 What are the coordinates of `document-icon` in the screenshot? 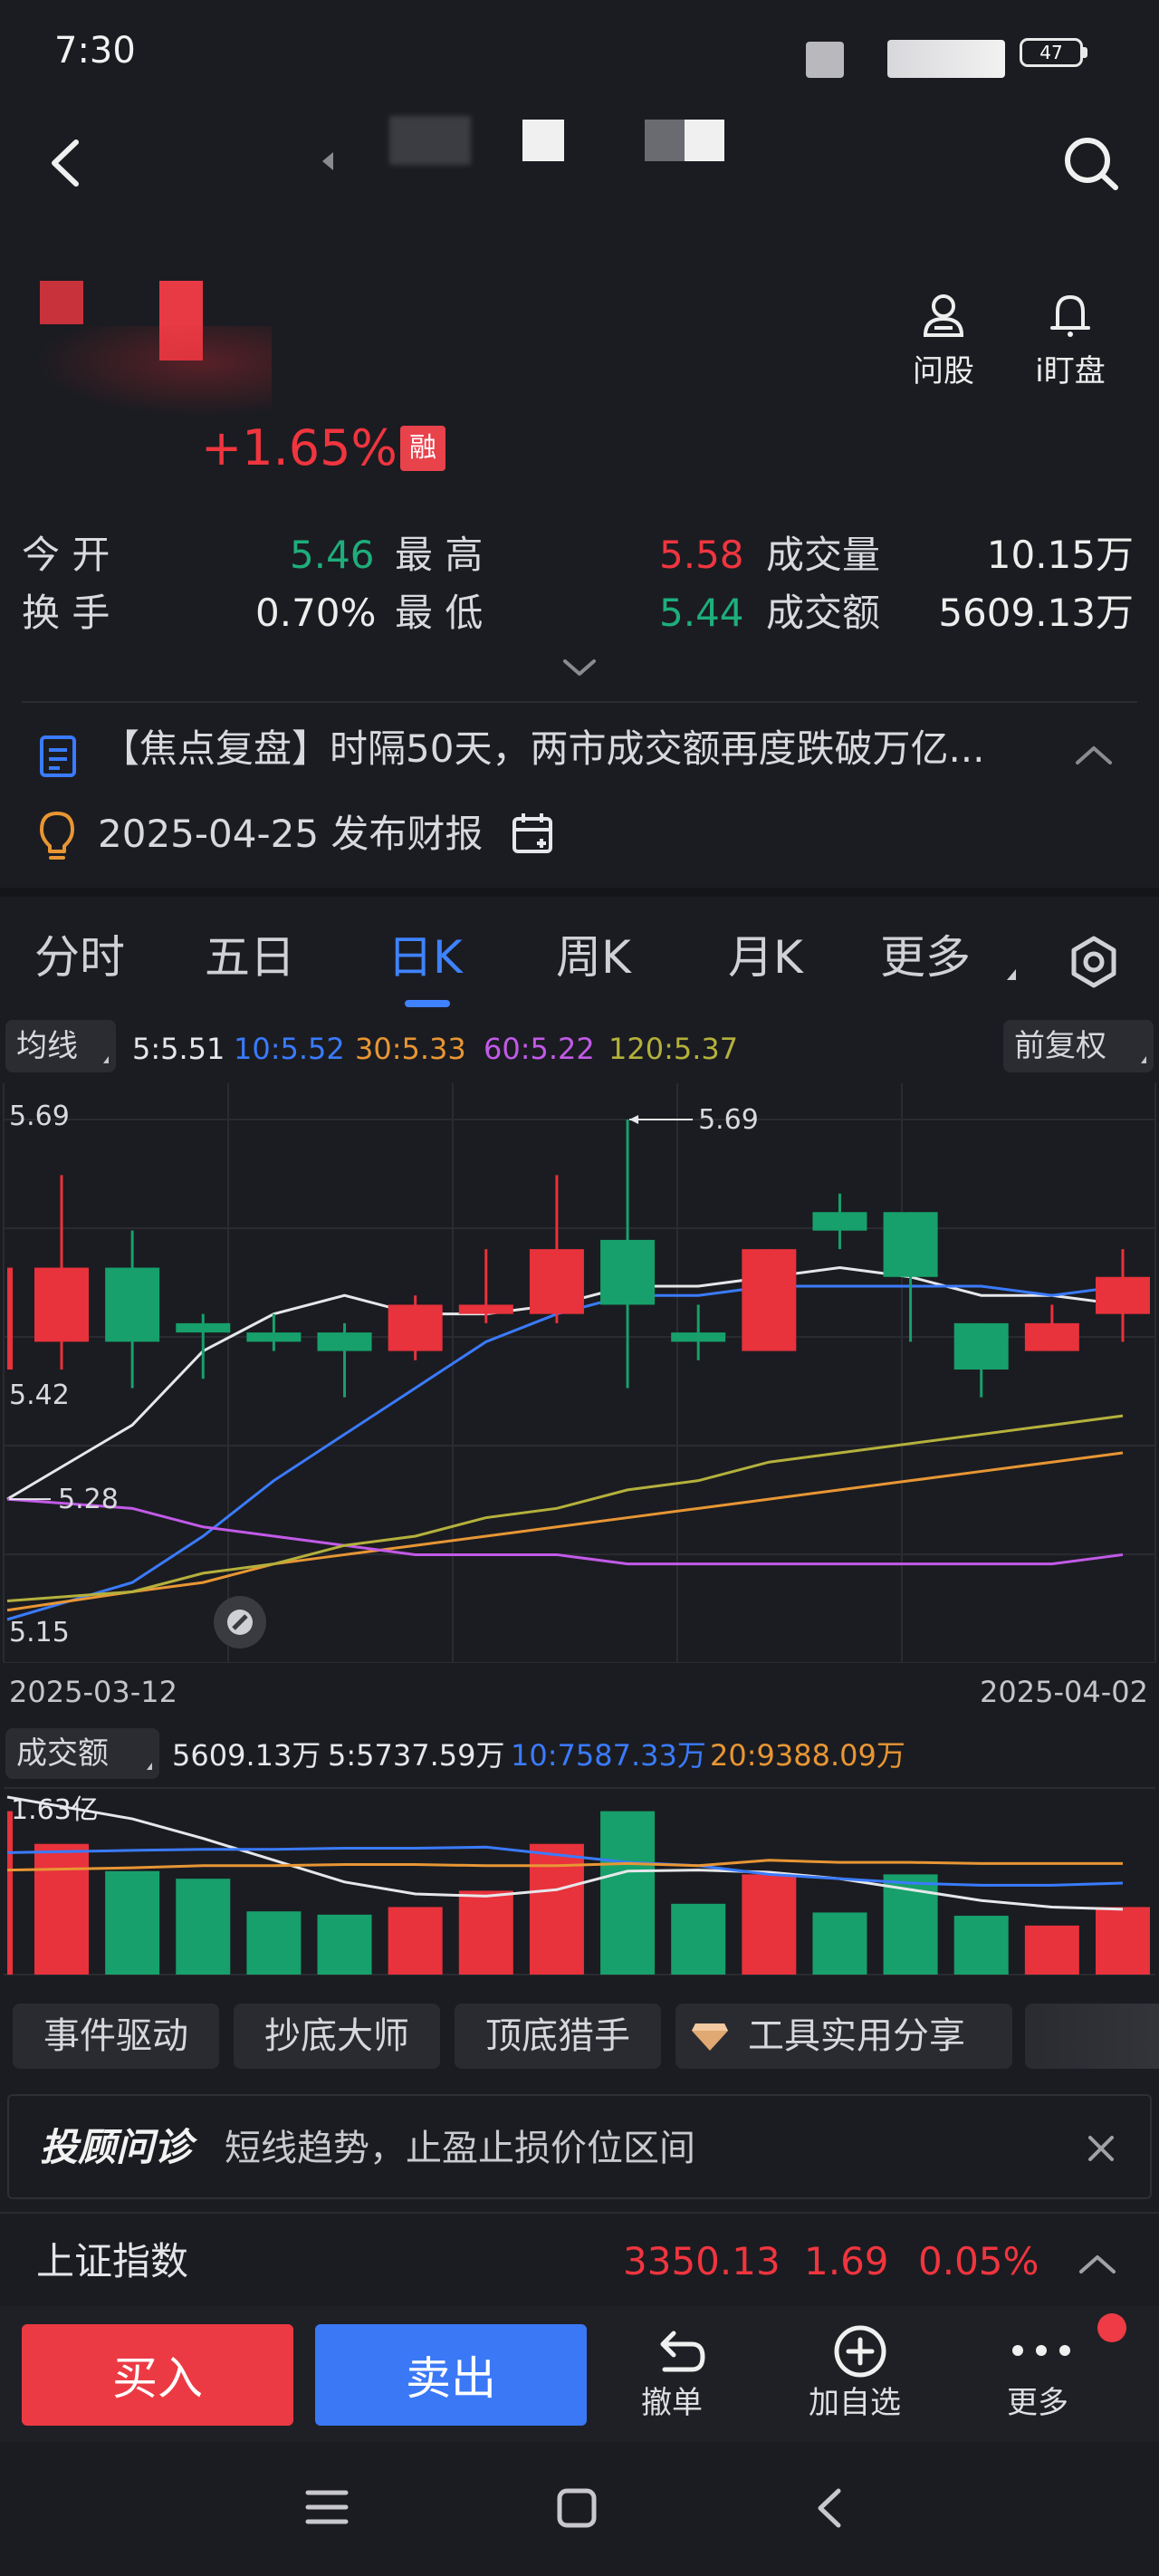 It's located at (58, 756).